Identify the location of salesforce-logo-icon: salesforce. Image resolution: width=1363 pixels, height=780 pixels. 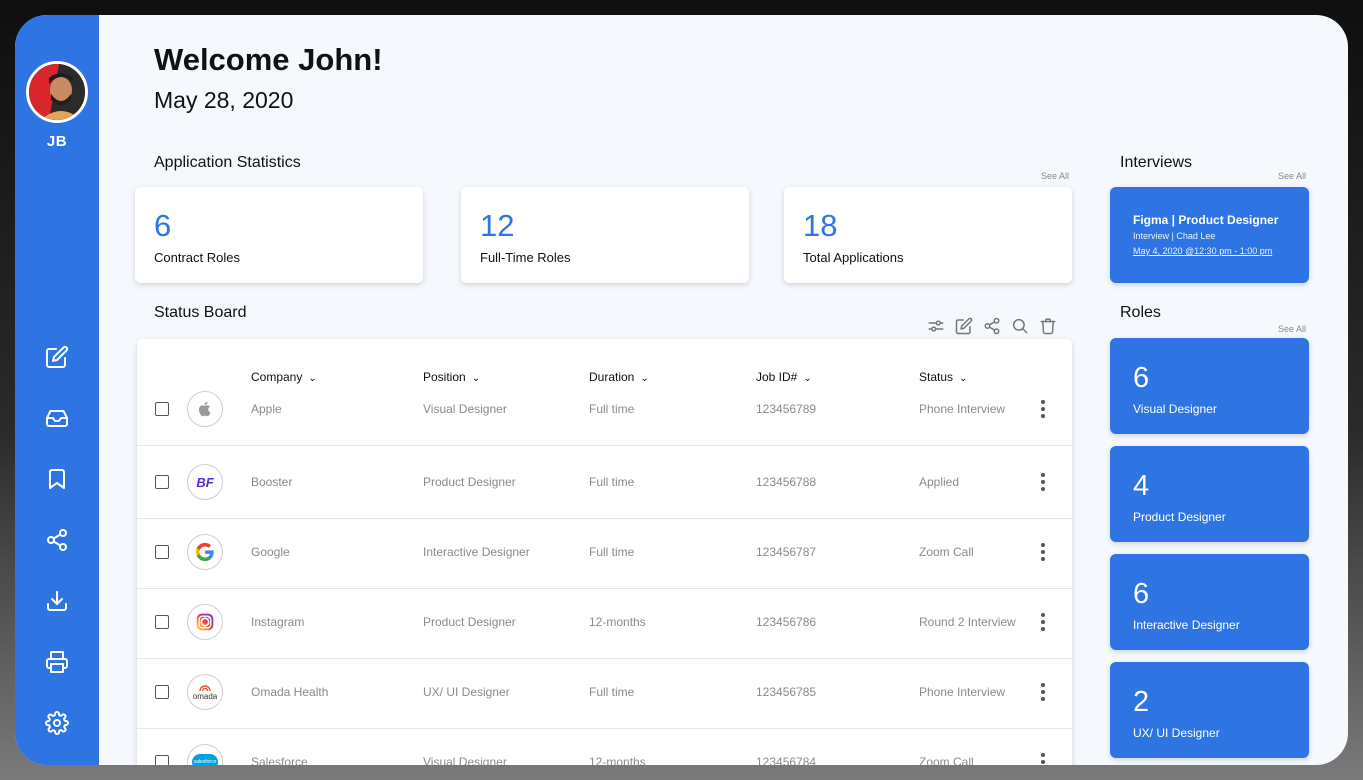
(205, 754).